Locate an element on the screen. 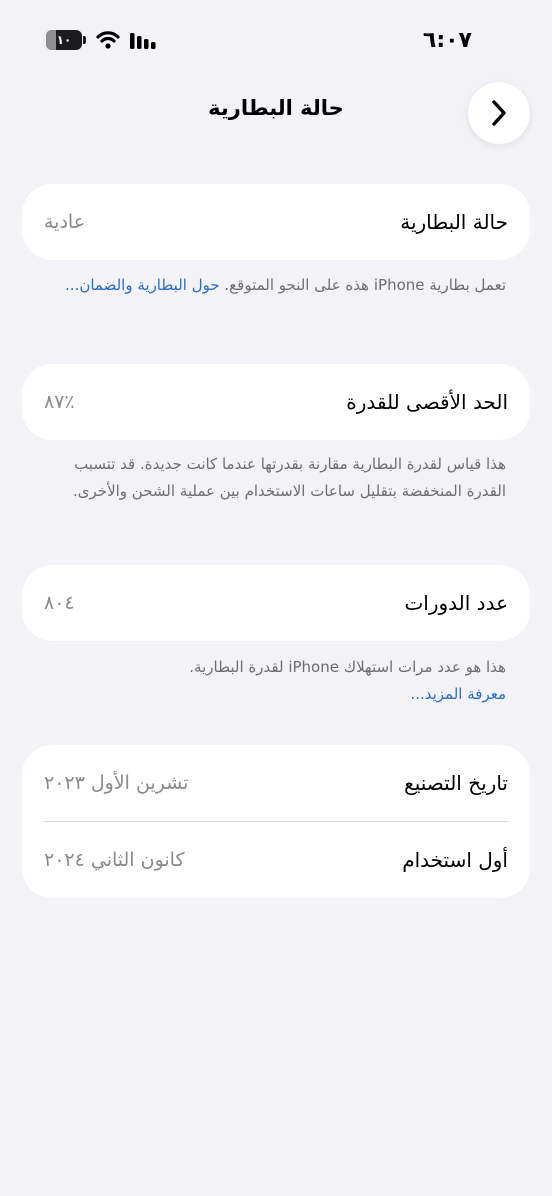 The height and width of the screenshot is (1196, 552). battery-health-card: حالة البطارية عادية is located at coordinates (276, 222).